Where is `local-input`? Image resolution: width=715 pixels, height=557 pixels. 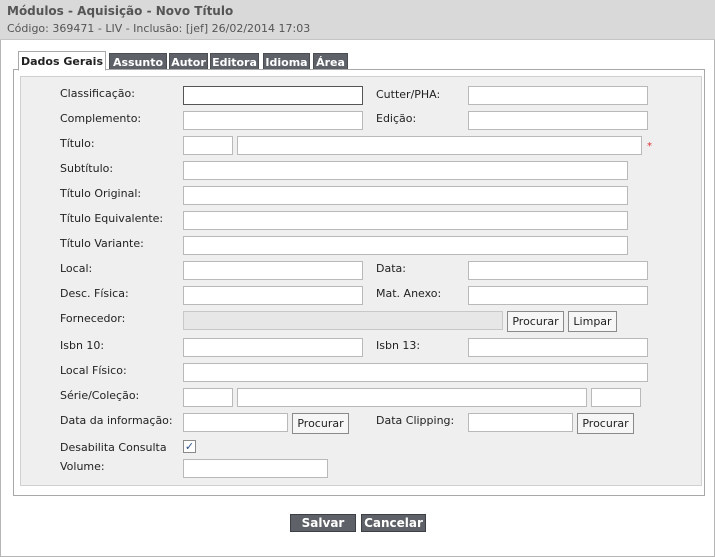
local-input is located at coordinates (273, 270).